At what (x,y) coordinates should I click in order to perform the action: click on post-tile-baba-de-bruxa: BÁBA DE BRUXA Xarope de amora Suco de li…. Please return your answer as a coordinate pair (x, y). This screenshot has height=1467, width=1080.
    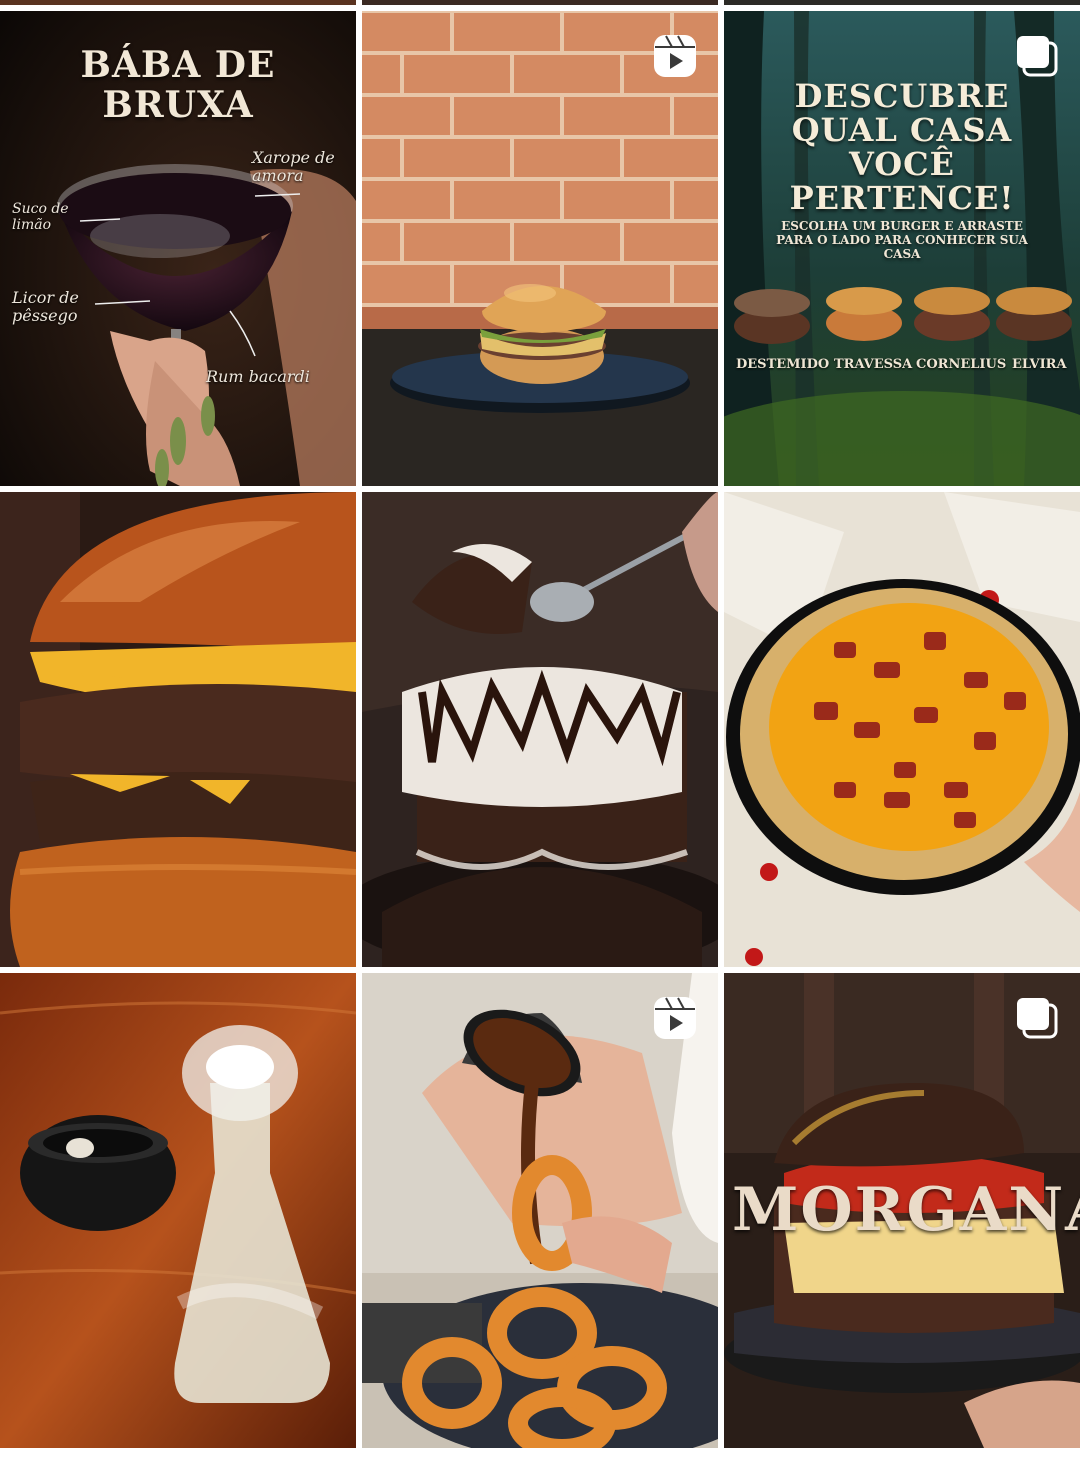
    Looking at the image, I should click on (178, 248).